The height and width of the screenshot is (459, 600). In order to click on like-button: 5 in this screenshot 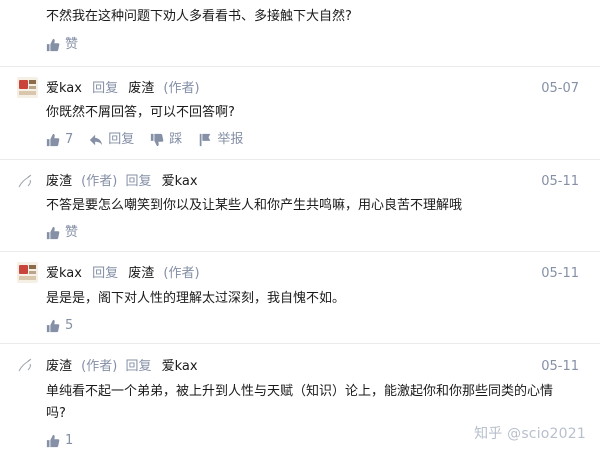, I will do `click(59, 326)`.